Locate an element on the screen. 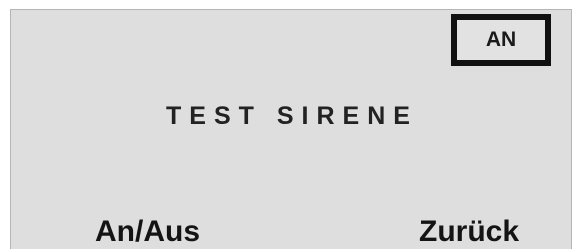 Image resolution: width=581 pixels, height=249 pixels. status-label: AN is located at coordinates (501, 39).